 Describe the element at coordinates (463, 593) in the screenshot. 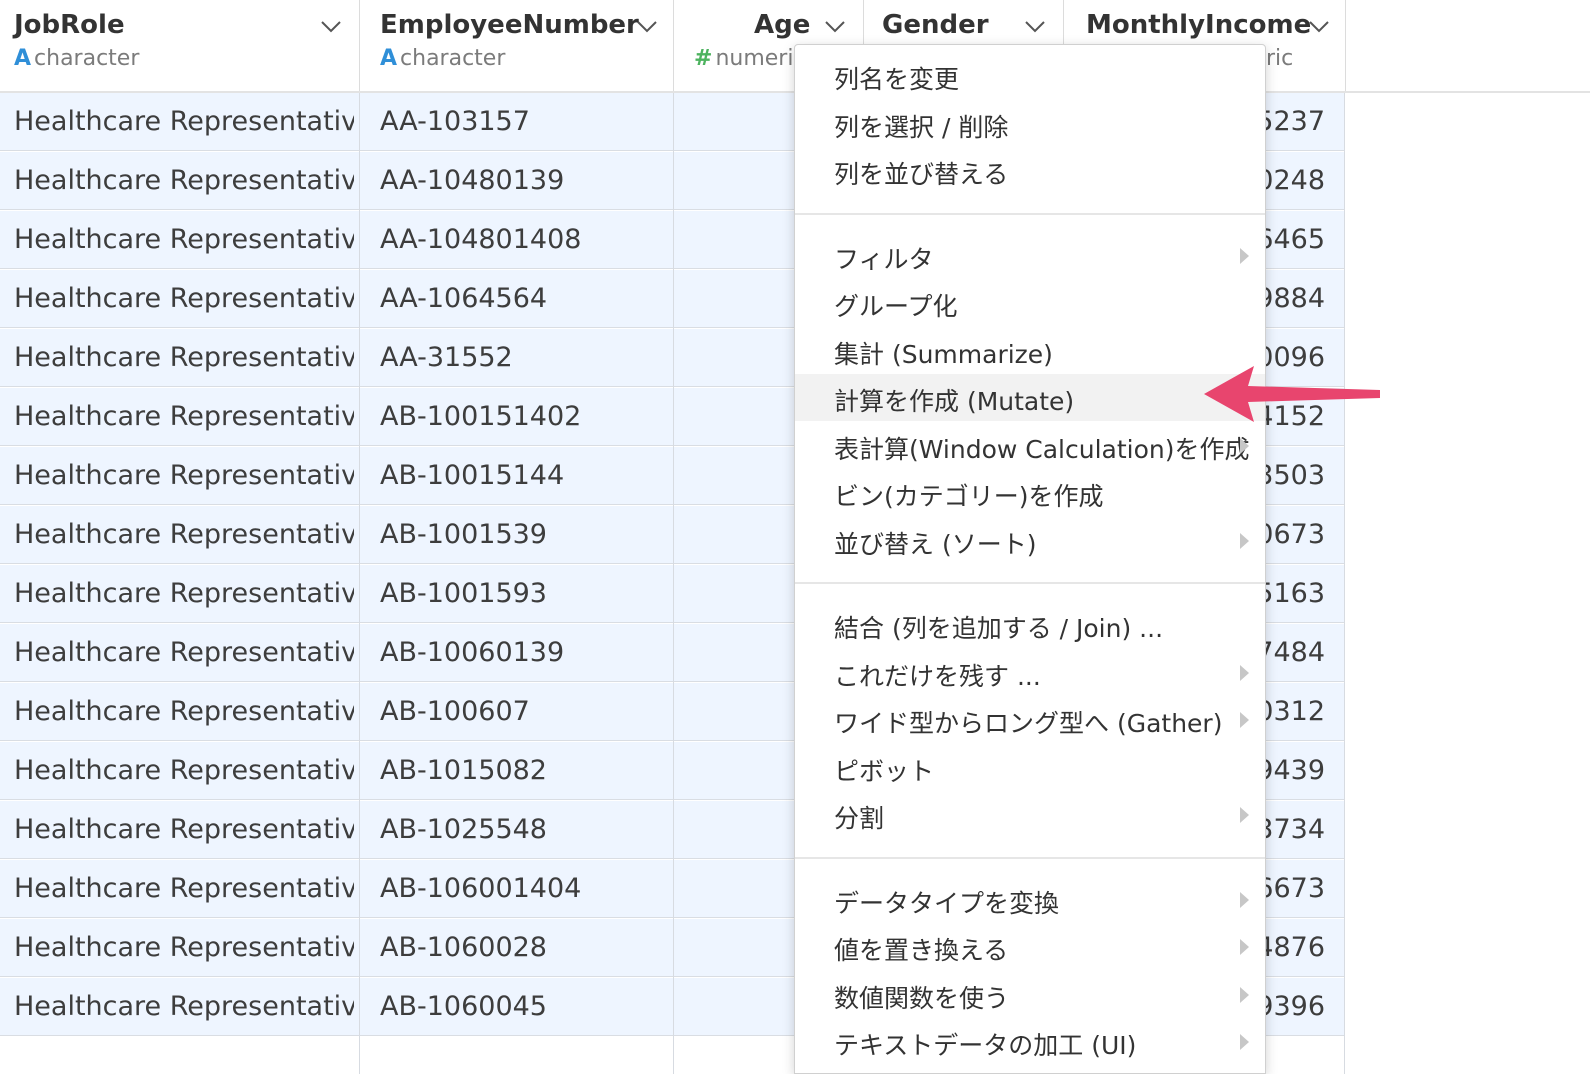

I see `cell-employeenumber: AB-1001593` at that location.